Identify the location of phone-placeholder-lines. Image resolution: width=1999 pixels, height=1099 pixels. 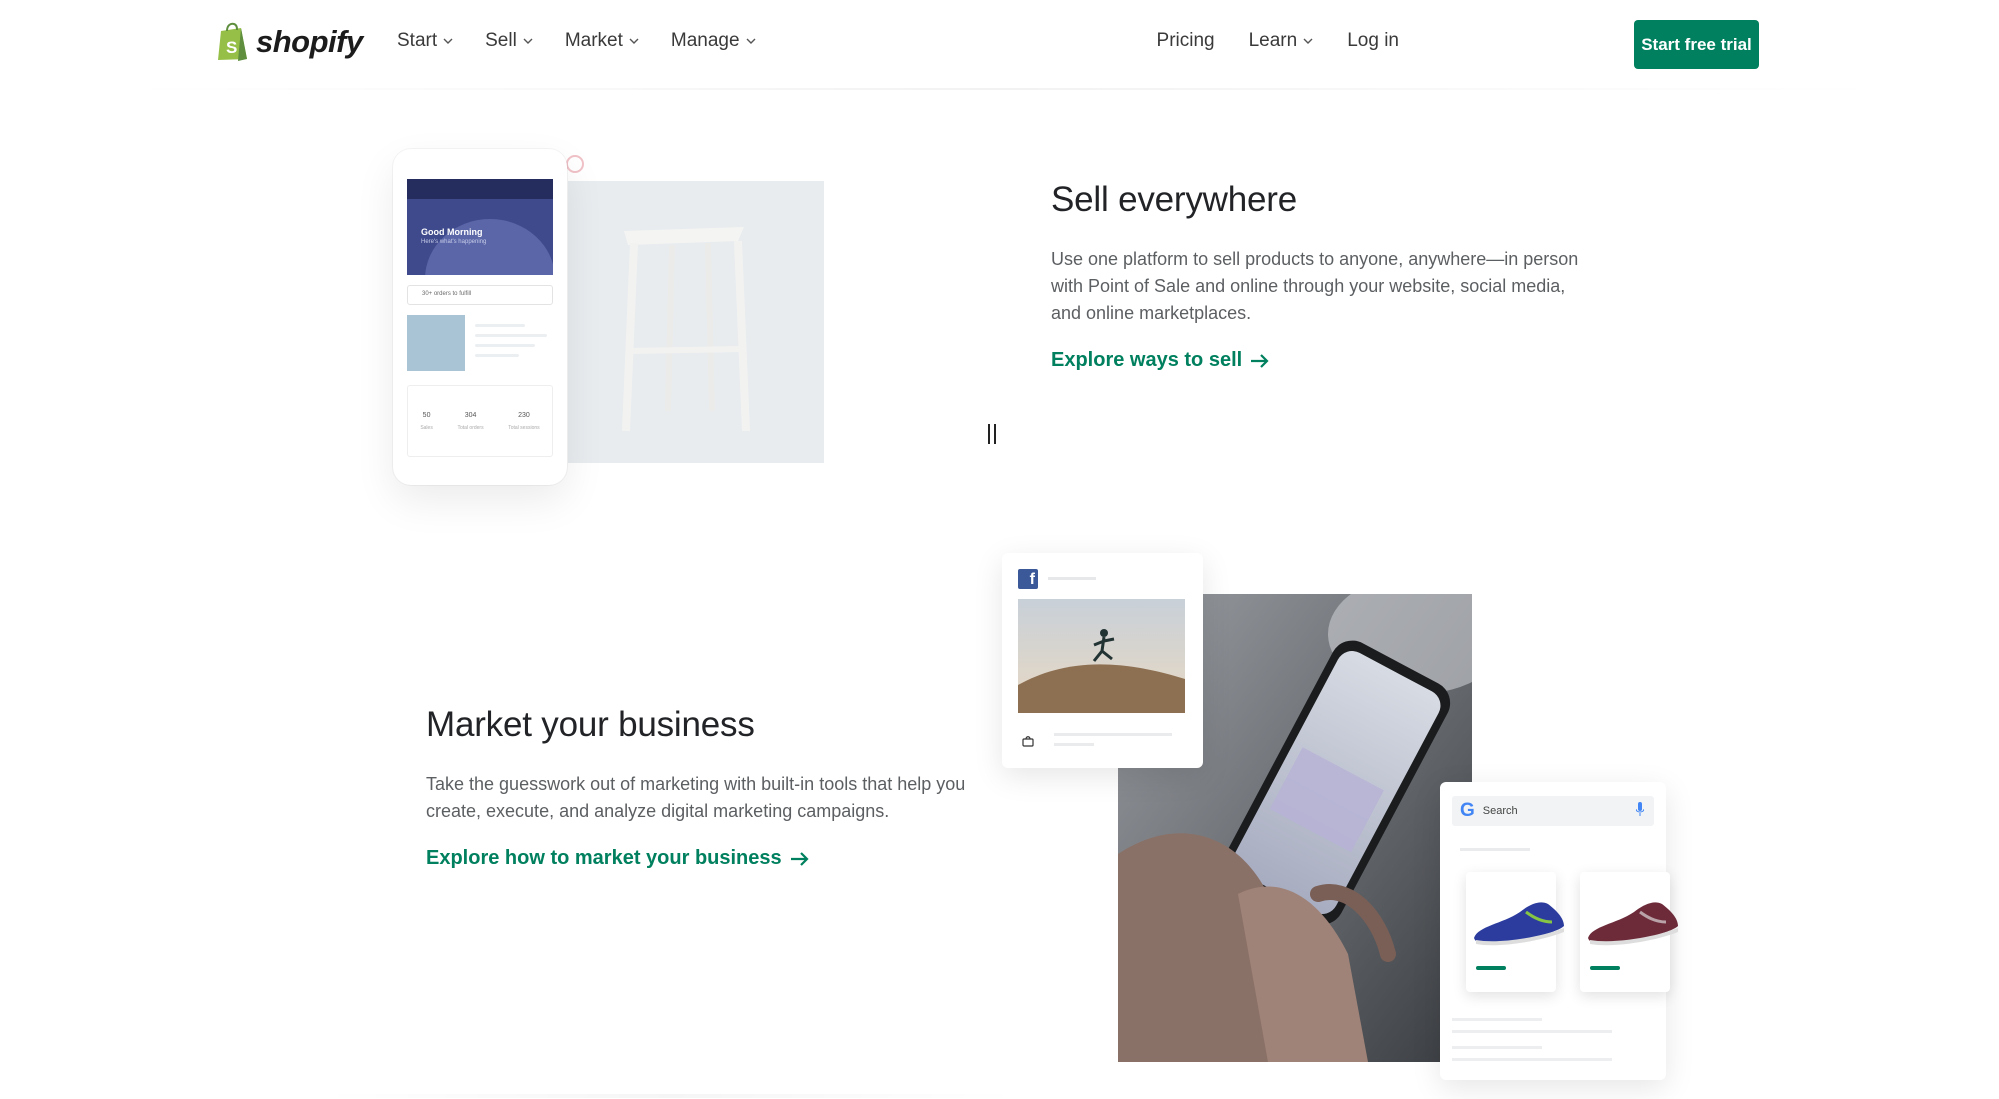
(511, 344).